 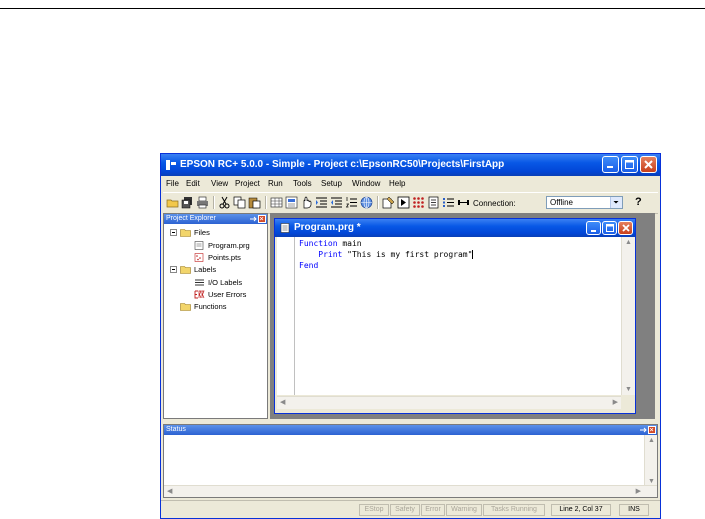 I want to click on menu-window: Window, so click(x=366, y=183).